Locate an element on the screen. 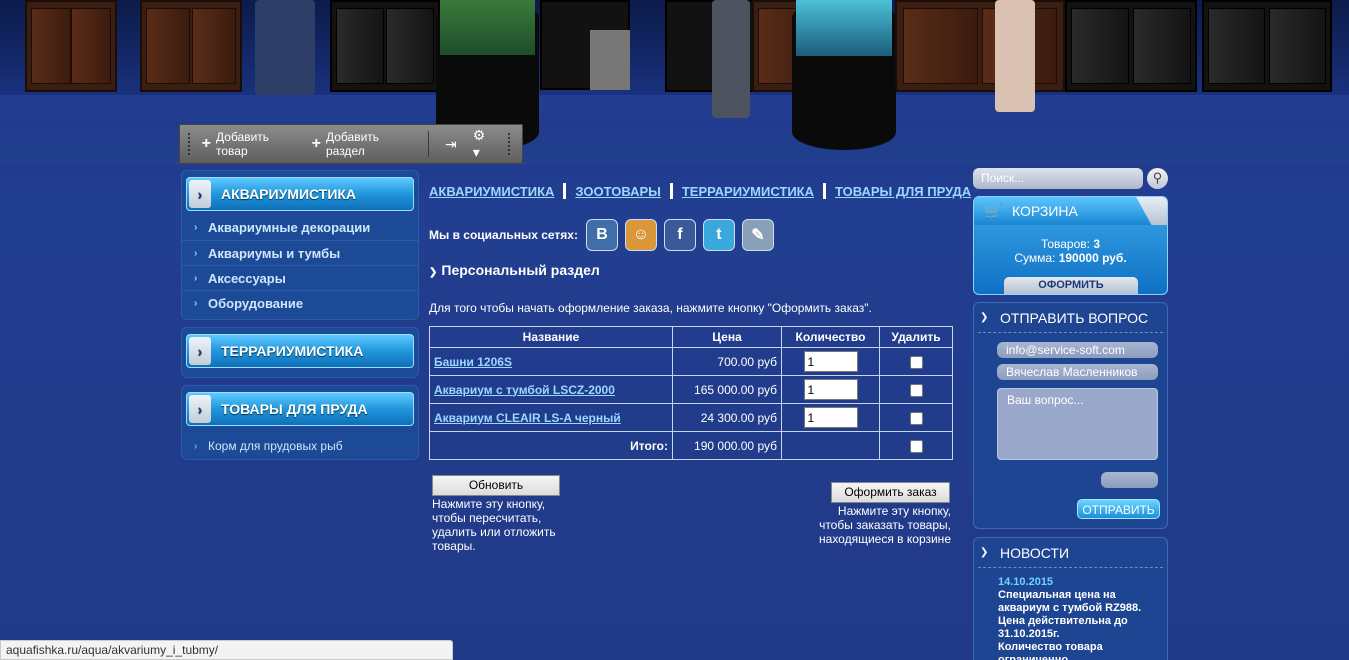 This screenshot has height=660, width=1349. page-title: ❯ Персональный раздел is located at coordinates (514, 270).